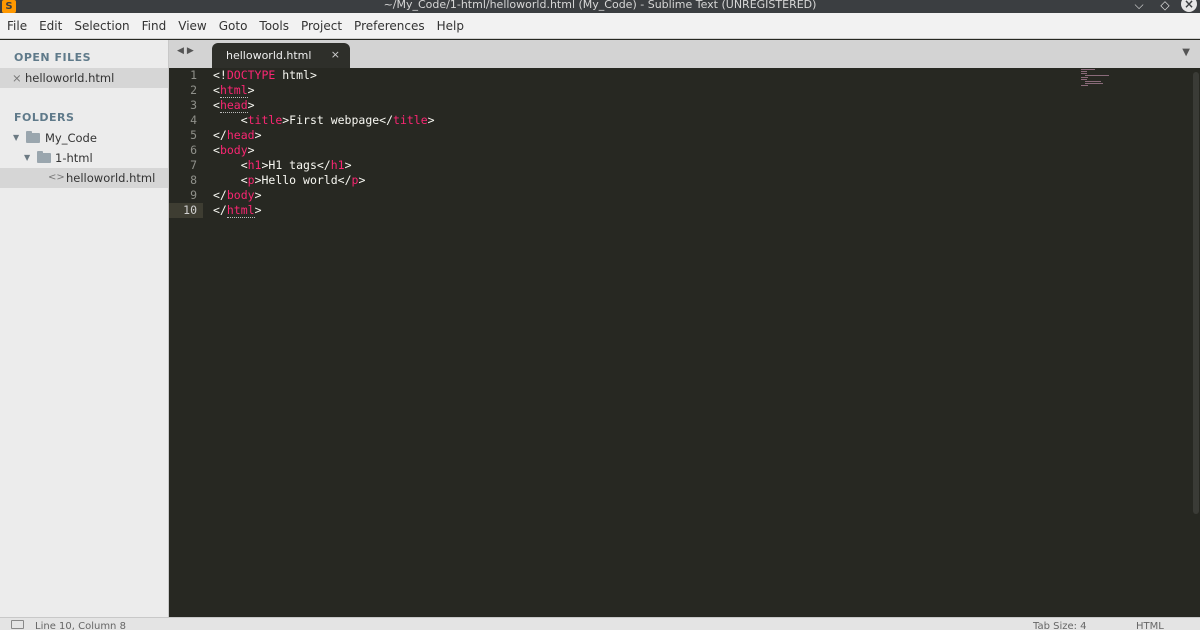 The image size is (1200, 630). What do you see at coordinates (193, 90) in the screenshot?
I see `line-number: 2` at bounding box center [193, 90].